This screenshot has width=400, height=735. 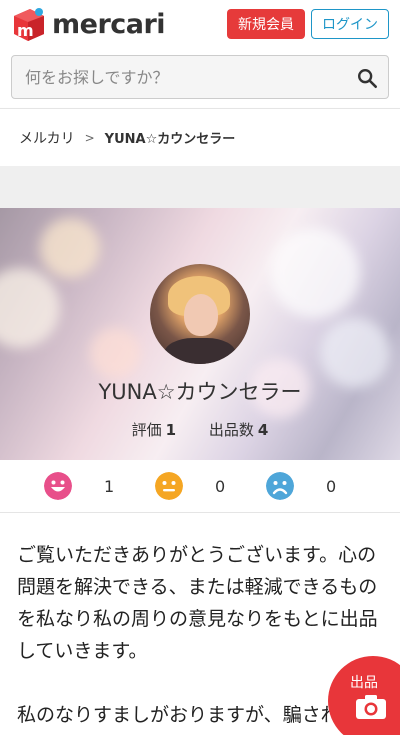 I want to click on profile-name: YUNA☆カウンセラー, so click(x=200, y=392).